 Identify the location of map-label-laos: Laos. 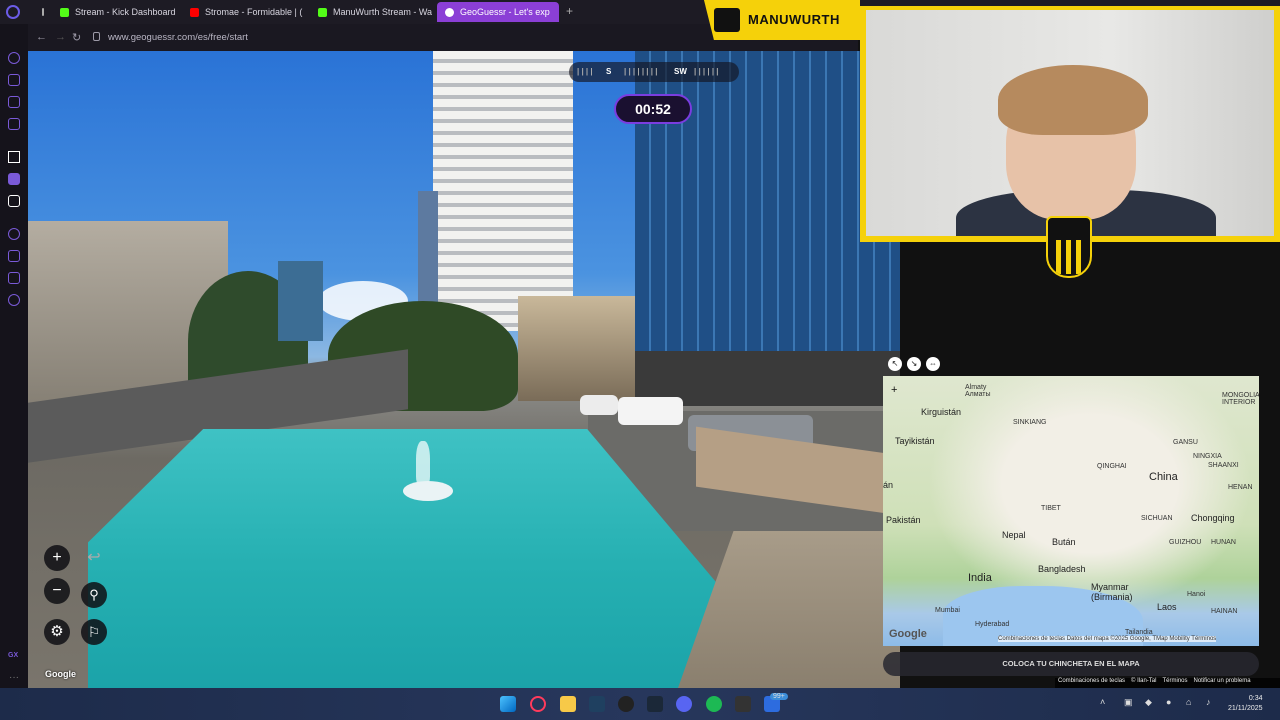
(1167, 607).